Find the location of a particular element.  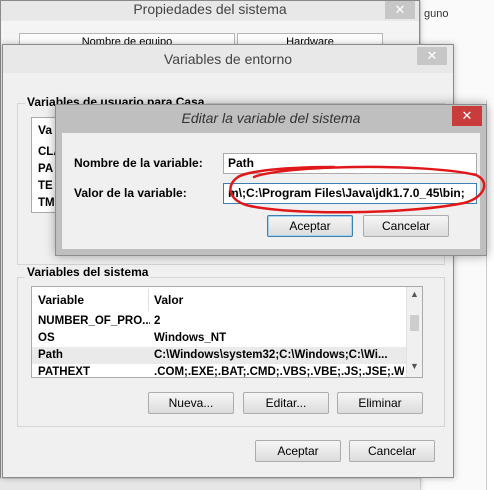

scroll-down-icon: ▼ is located at coordinates (414, 368).